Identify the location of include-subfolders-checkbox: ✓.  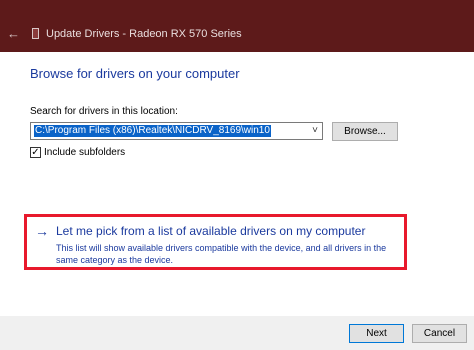
(35, 152).